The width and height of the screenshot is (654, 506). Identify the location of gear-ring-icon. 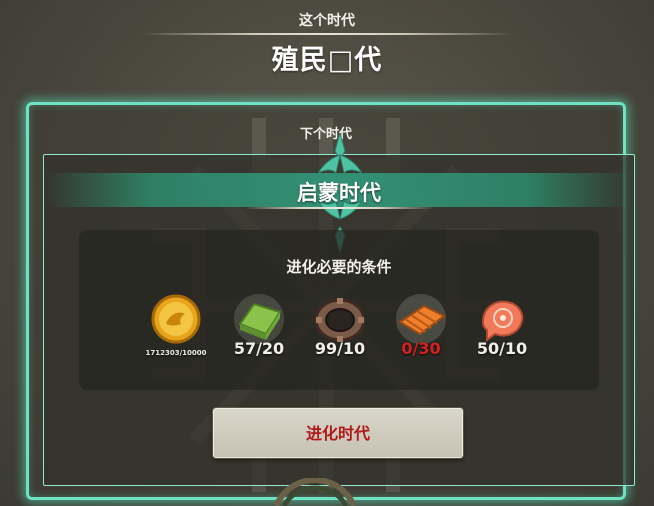
(340, 320).